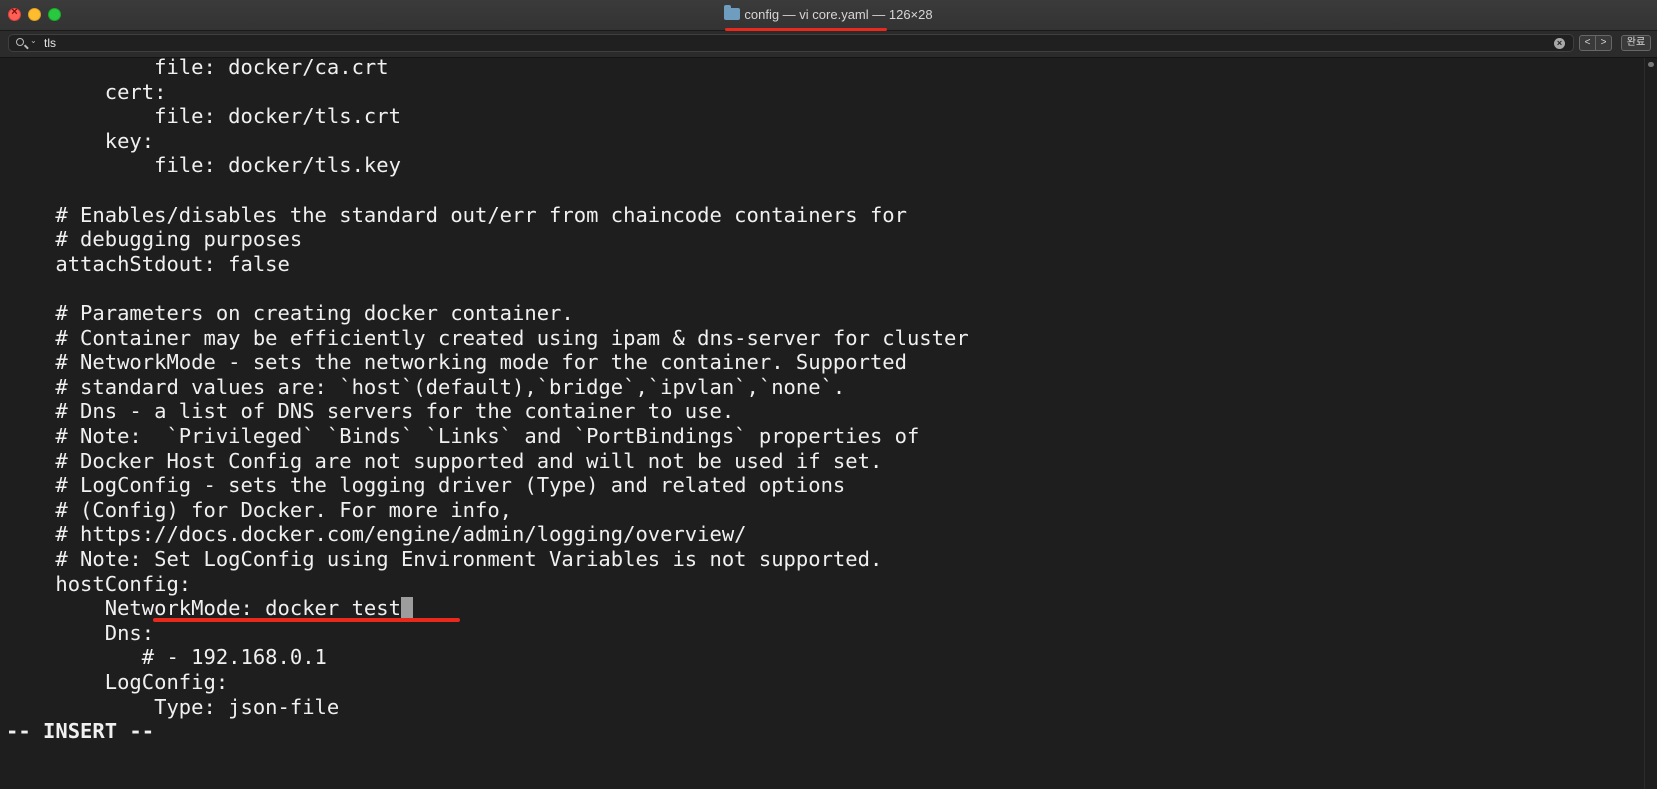  I want to click on text-cursor, so click(406, 608).